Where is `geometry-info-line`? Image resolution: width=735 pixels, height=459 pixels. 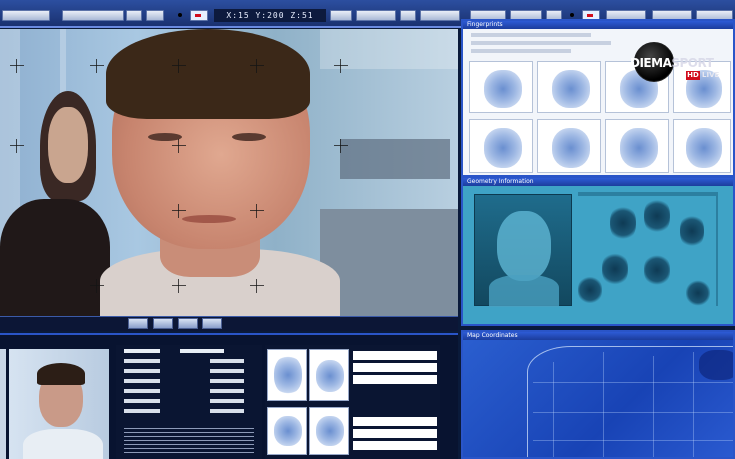
geometry-info-line is located at coordinates (648, 194).